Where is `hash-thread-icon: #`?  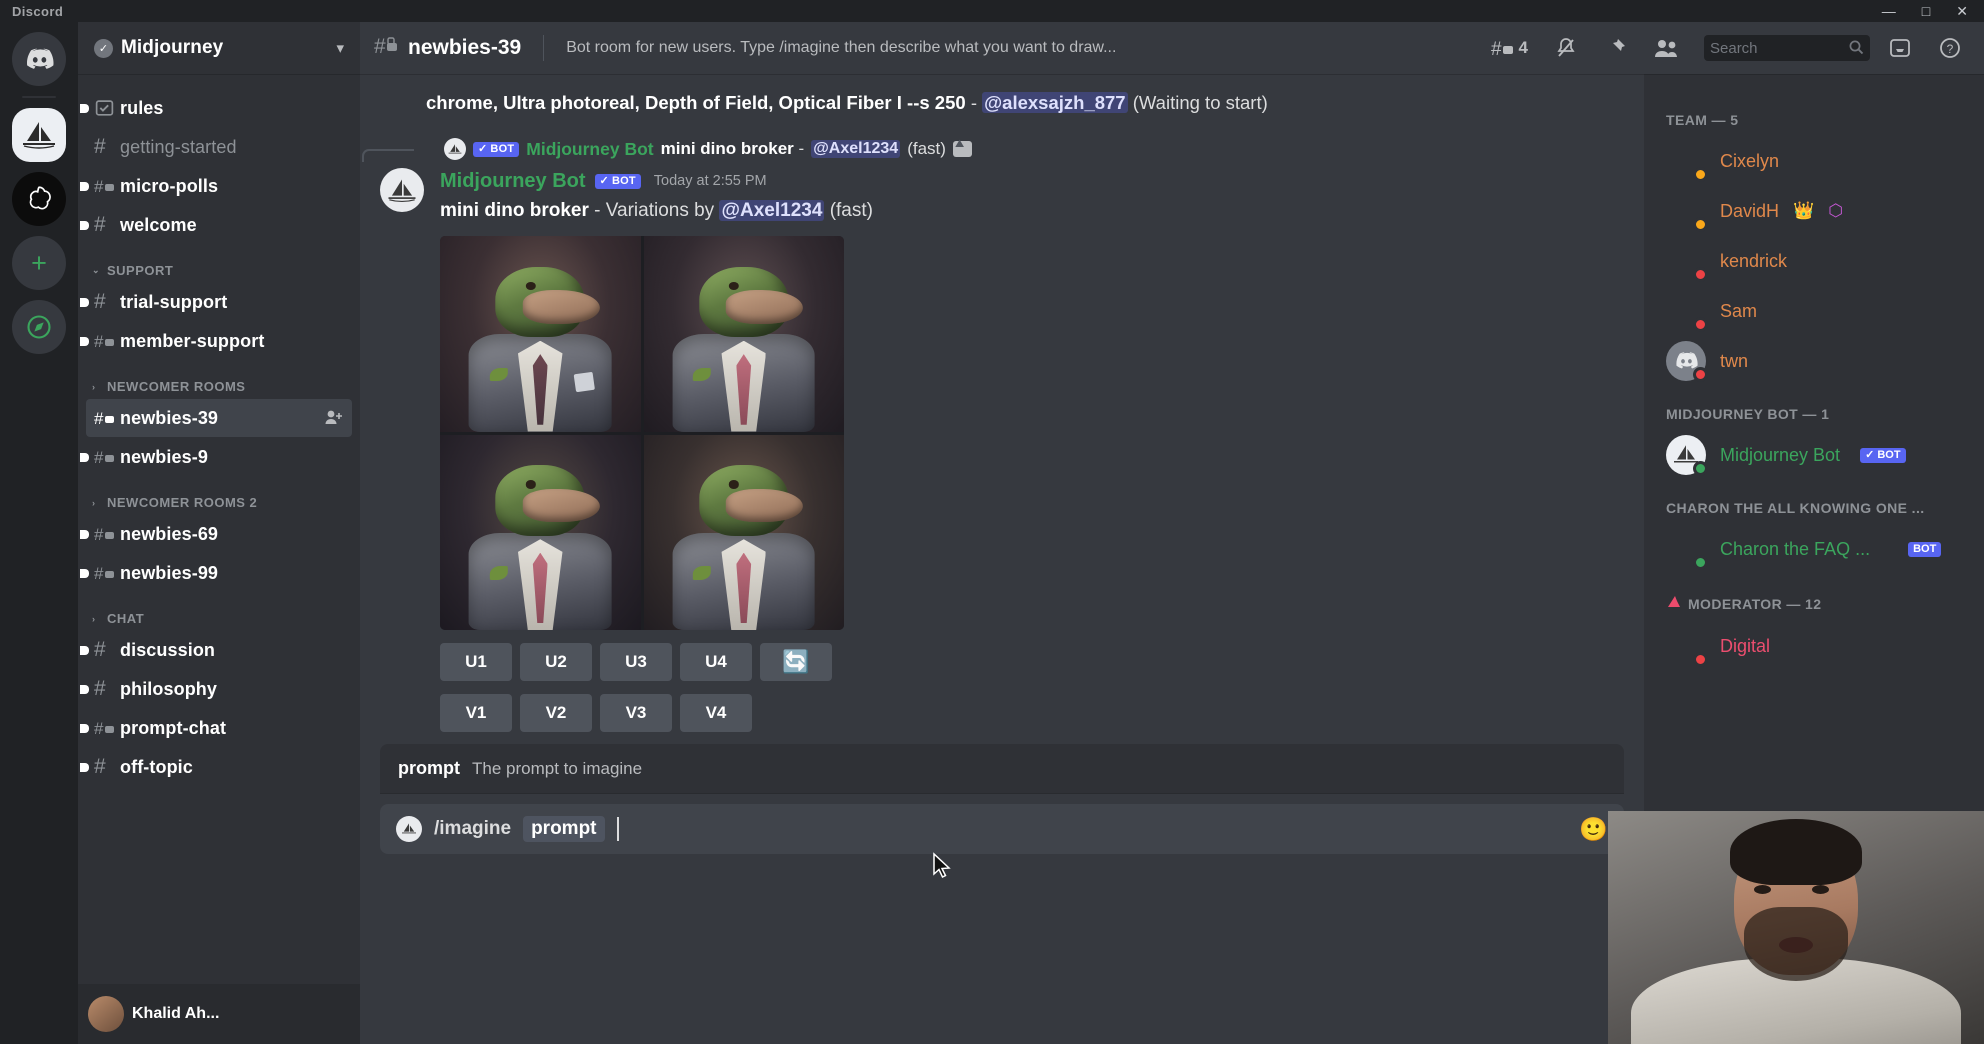 hash-thread-icon: # is located at coordinates (107, 186).